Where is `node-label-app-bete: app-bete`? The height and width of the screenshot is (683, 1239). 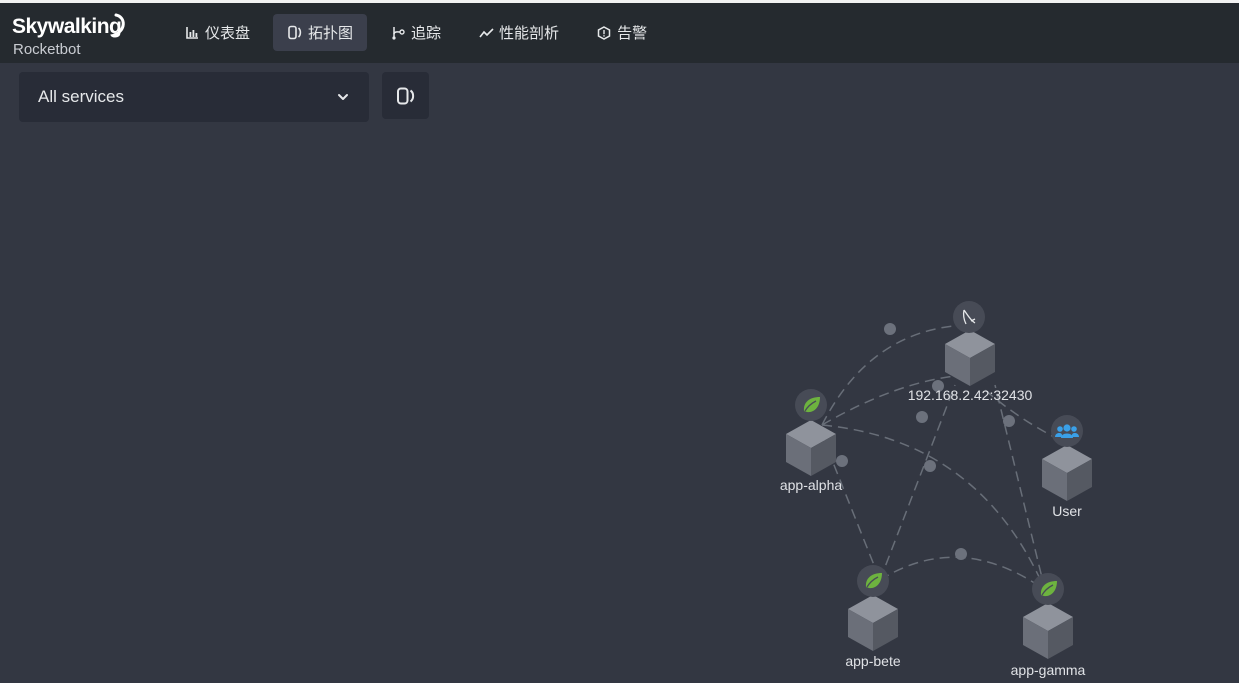
node-label-app-bete: app-bete is located at coordinates (872, 661).